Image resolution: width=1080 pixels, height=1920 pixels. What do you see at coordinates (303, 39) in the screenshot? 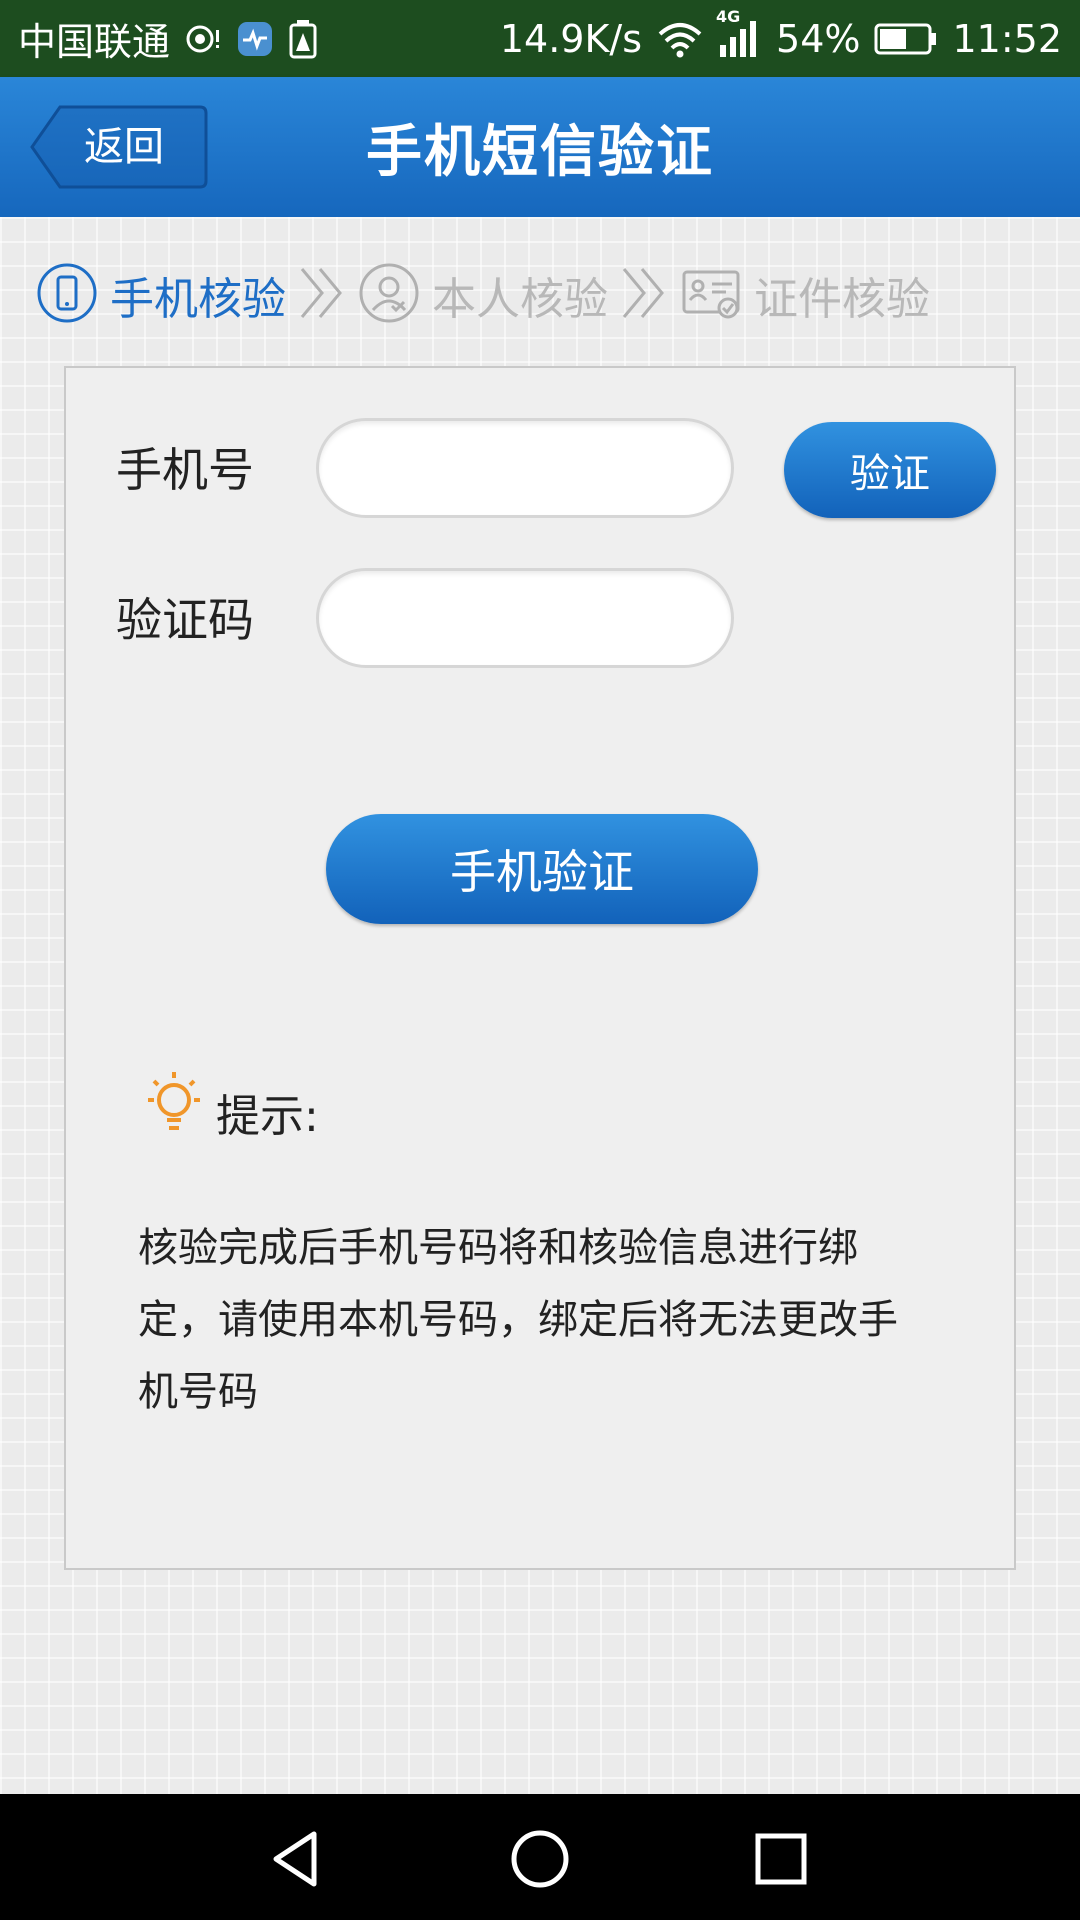
I see `battery-saver-icon` at bounding box center [303, 39].